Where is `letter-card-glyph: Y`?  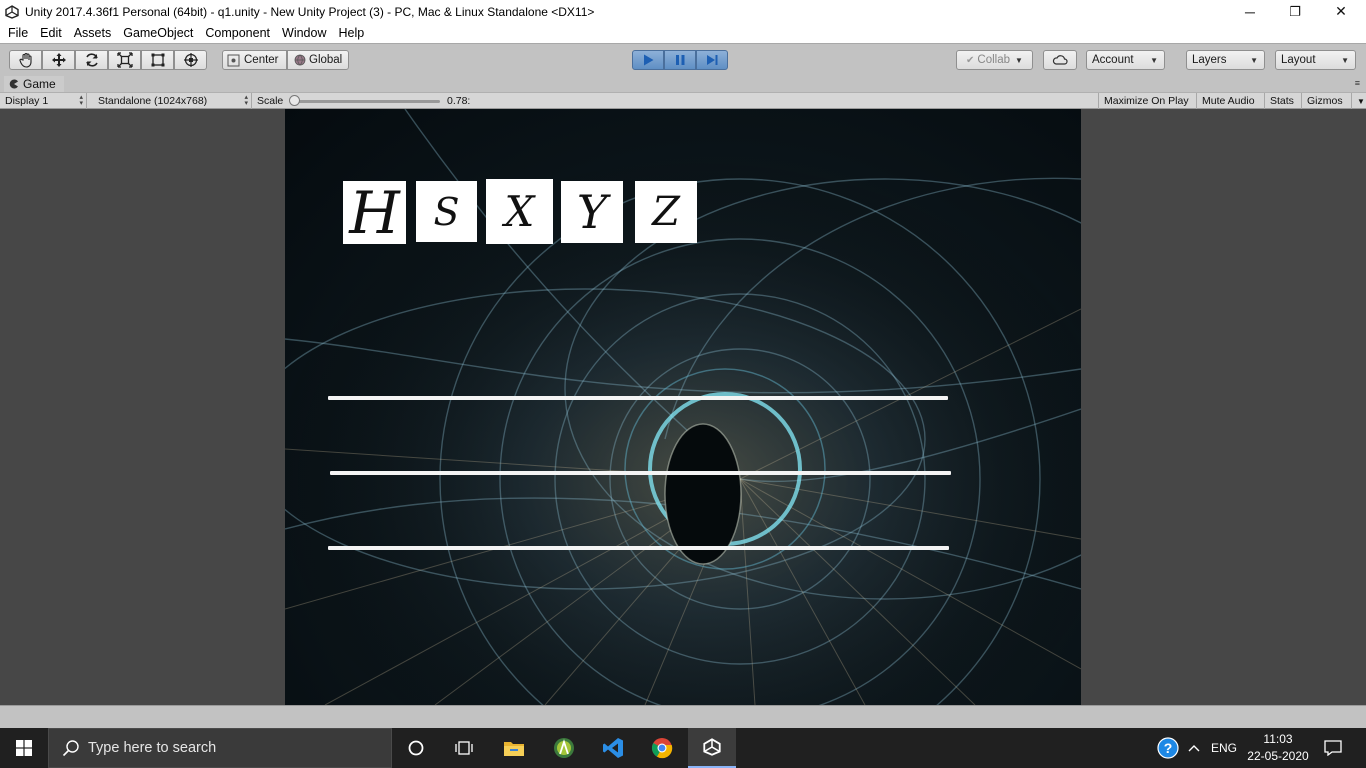
letter-card-glyph: Y is located at coordinates (592, 212).